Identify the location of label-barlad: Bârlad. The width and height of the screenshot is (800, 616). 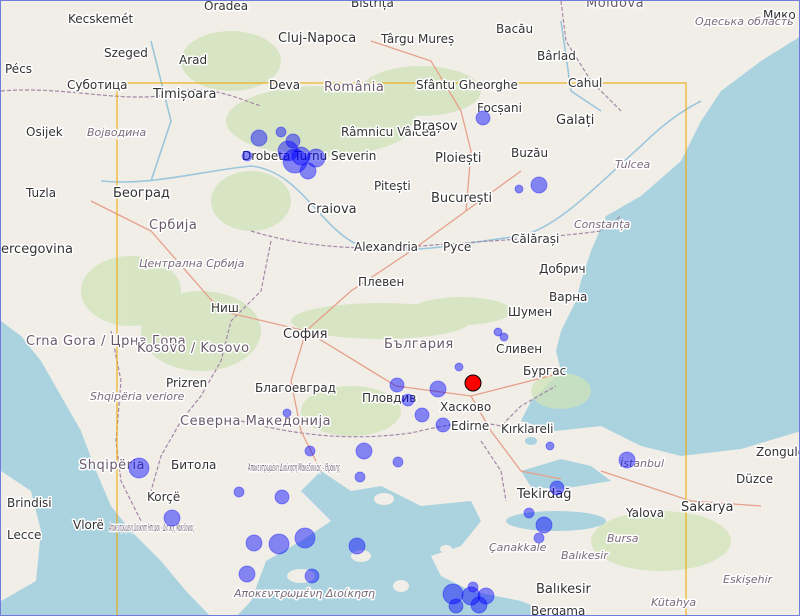
(556, 56).